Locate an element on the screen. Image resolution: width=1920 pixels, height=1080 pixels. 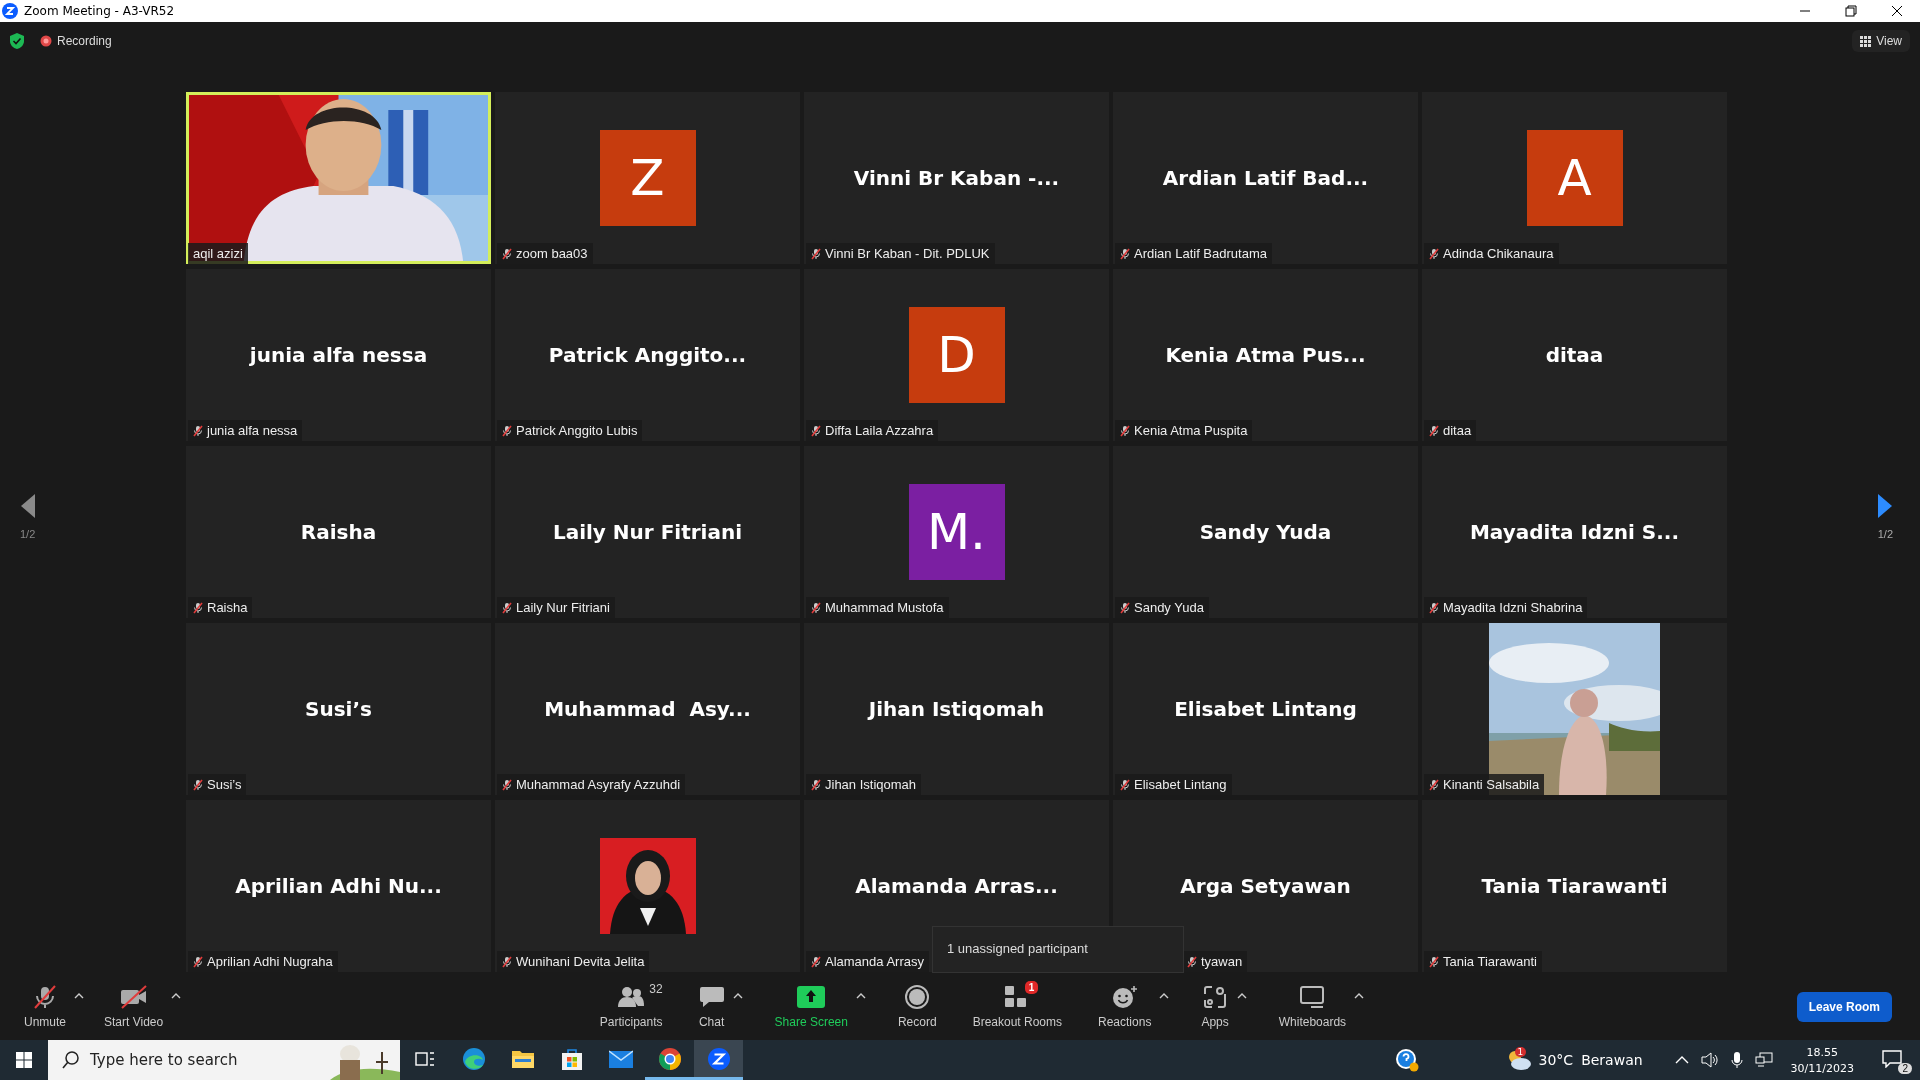
participant-name: Muhammad Mustofa is located at coordinates (884, 607).